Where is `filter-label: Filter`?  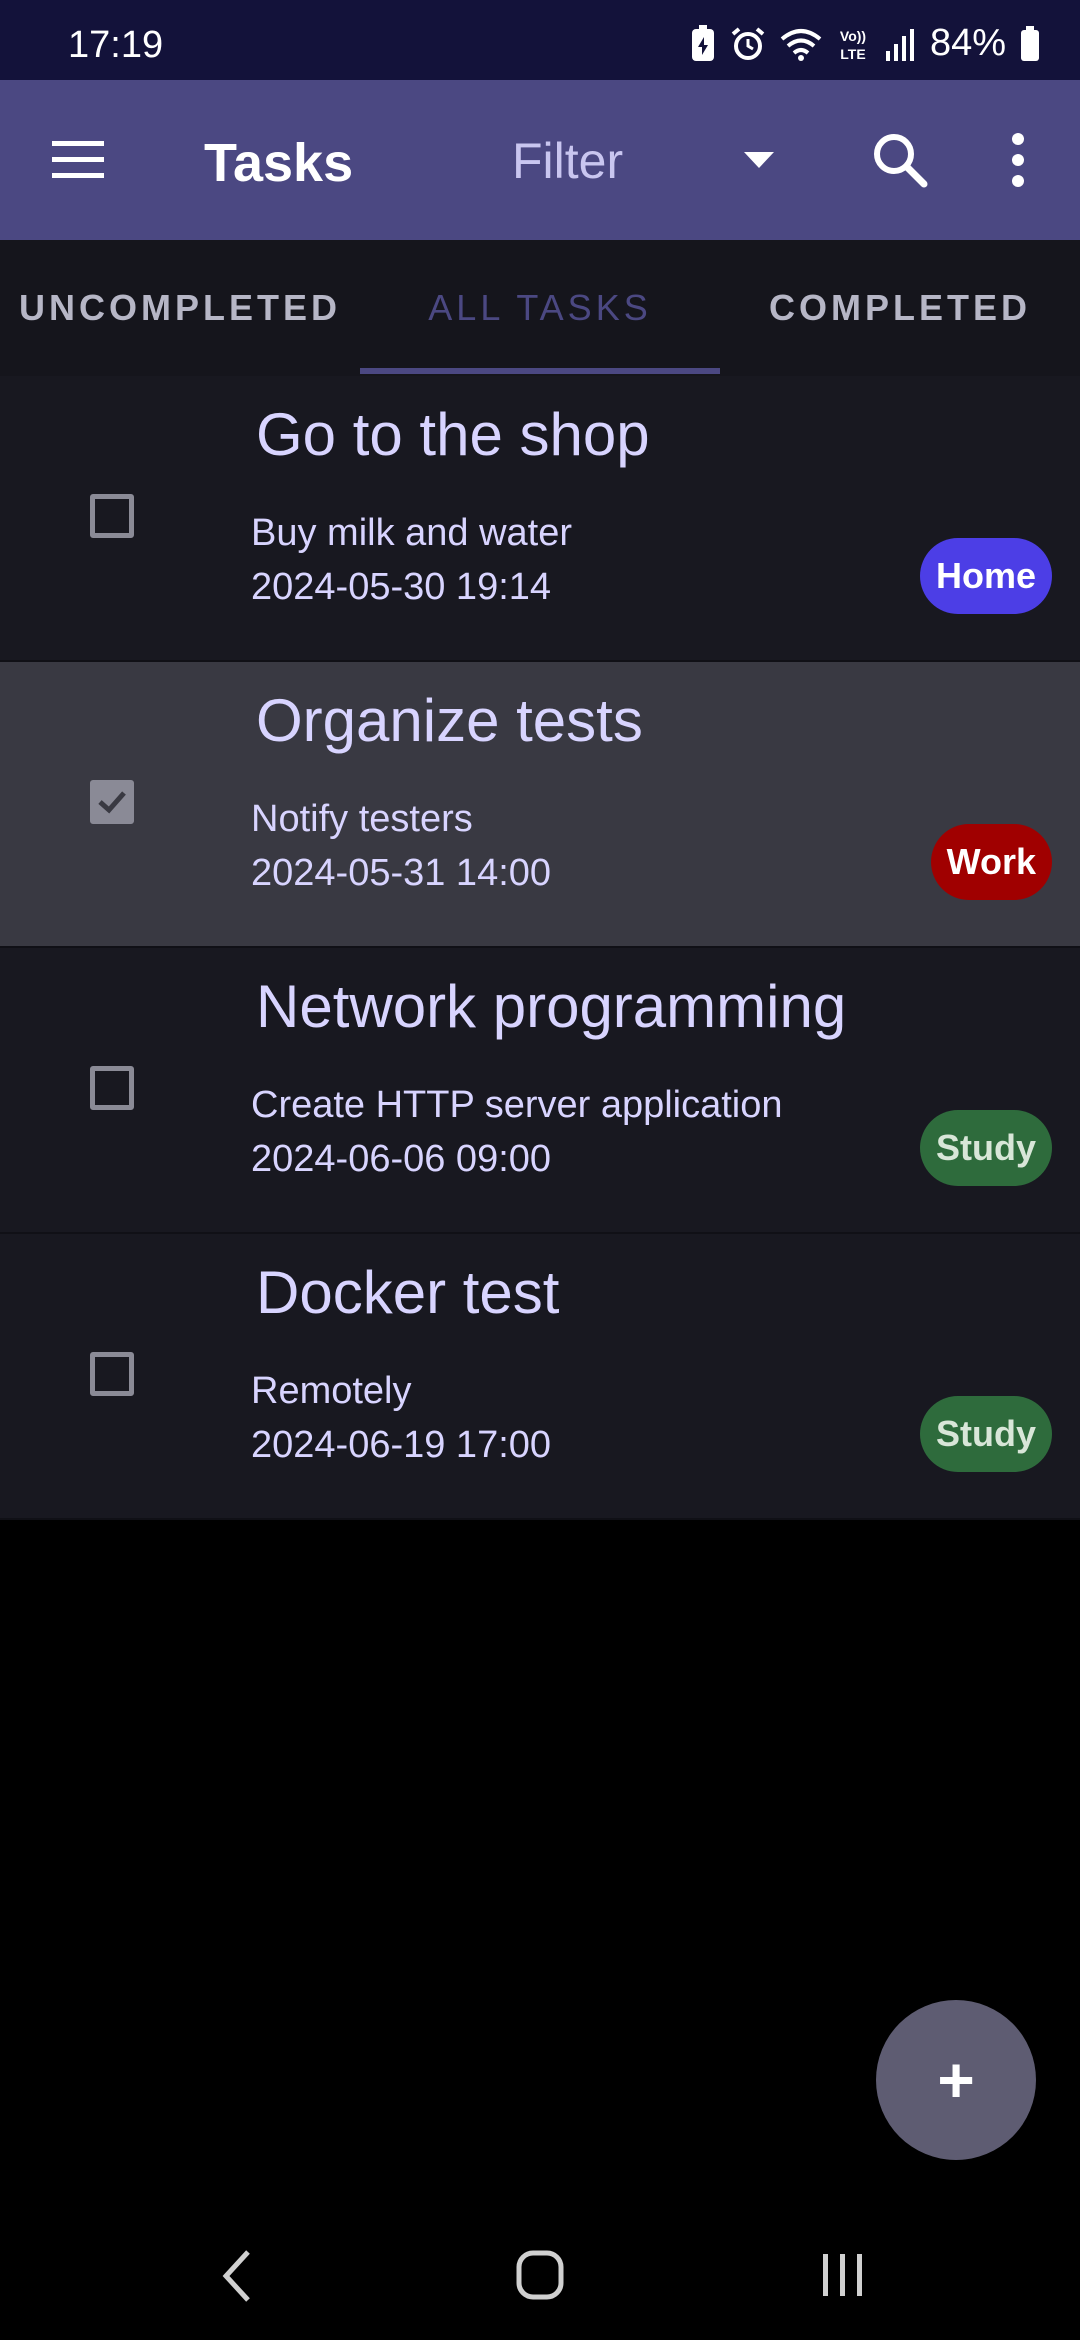
filter-label: Filter is located at coordinates (568, 161).